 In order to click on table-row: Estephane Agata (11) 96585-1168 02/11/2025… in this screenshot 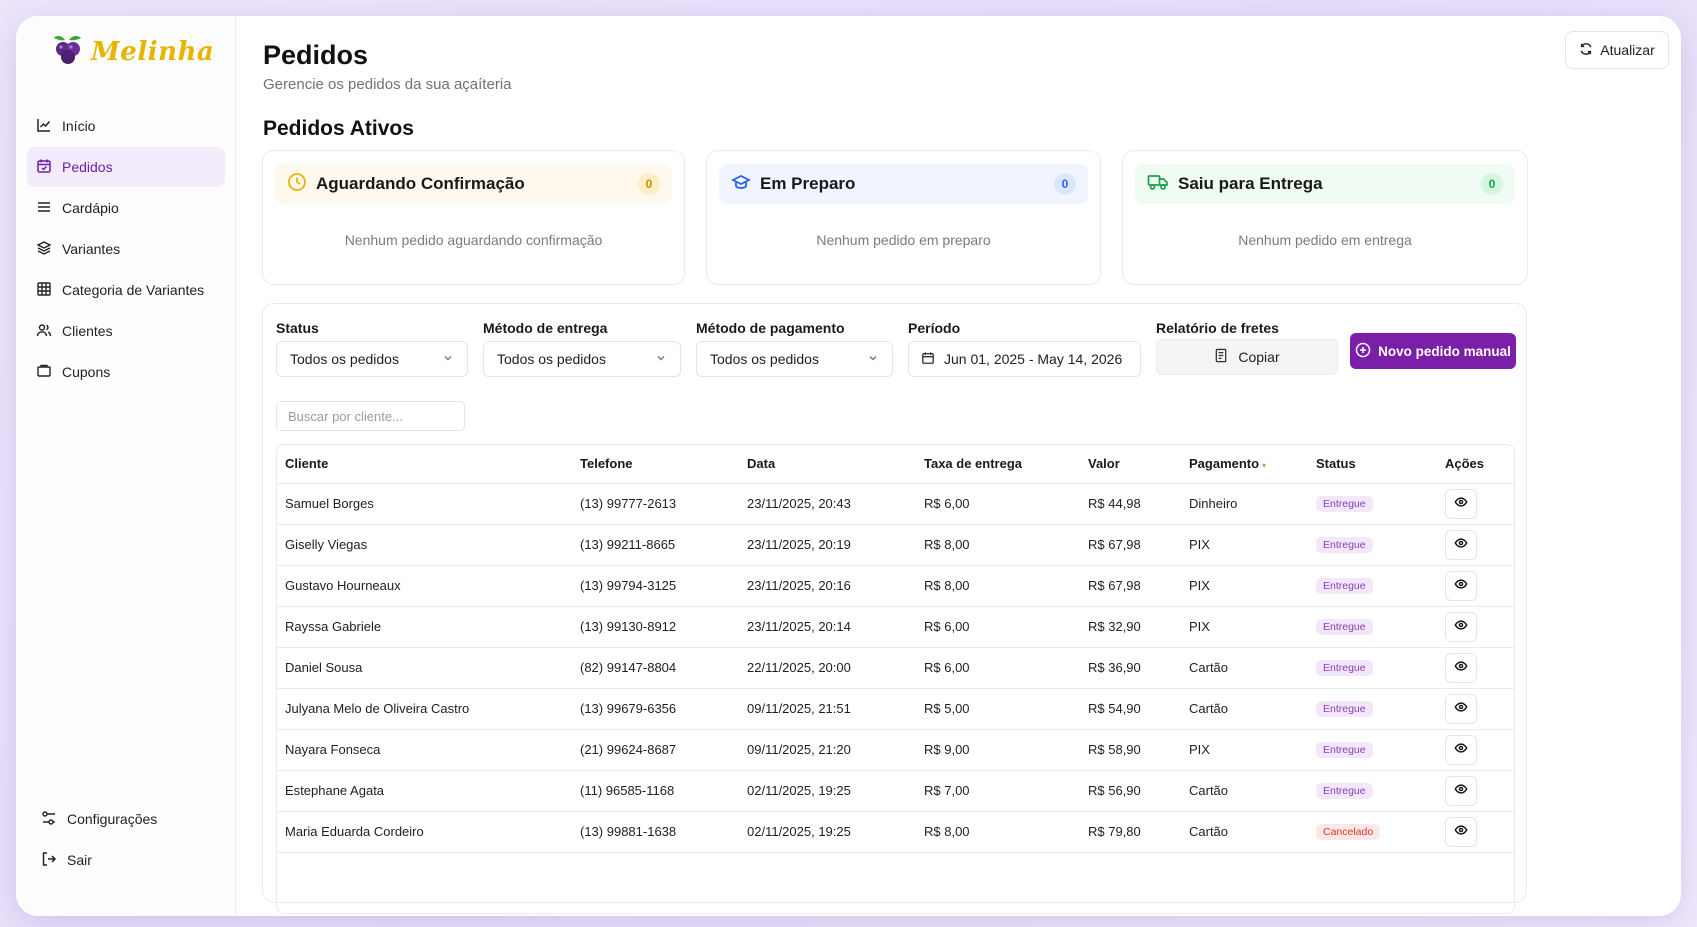, I will do `click(895, 791)`.